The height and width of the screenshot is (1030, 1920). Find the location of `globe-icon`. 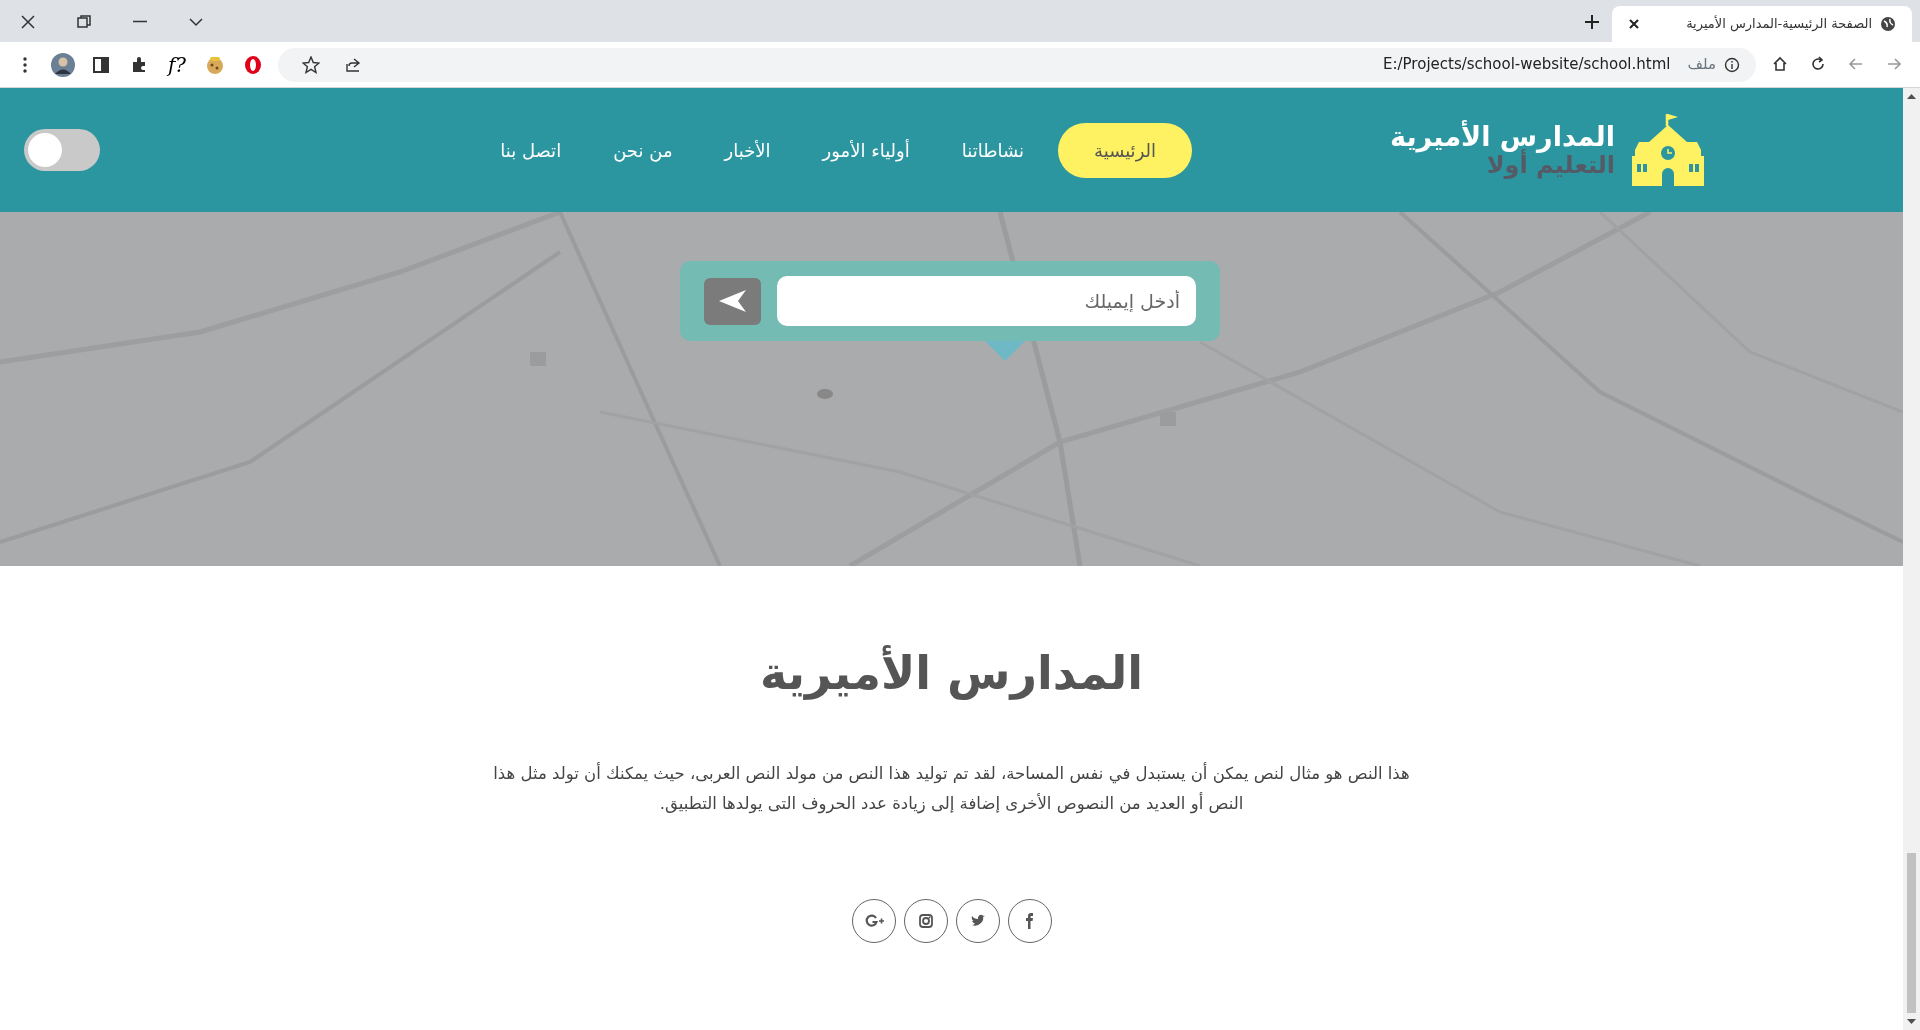

globe-icon is located at coordinates (1888, 24).